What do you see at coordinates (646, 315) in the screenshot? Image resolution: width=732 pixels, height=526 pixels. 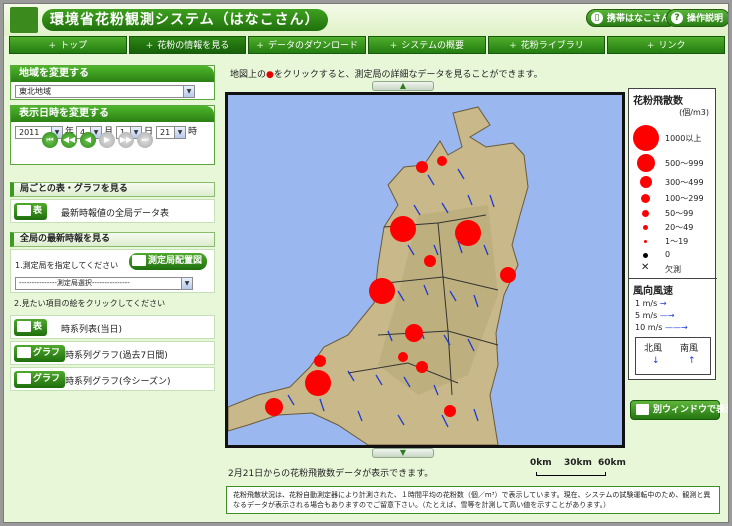 I see `wind-label: 5 m/s` at bounding box center [646, 315].